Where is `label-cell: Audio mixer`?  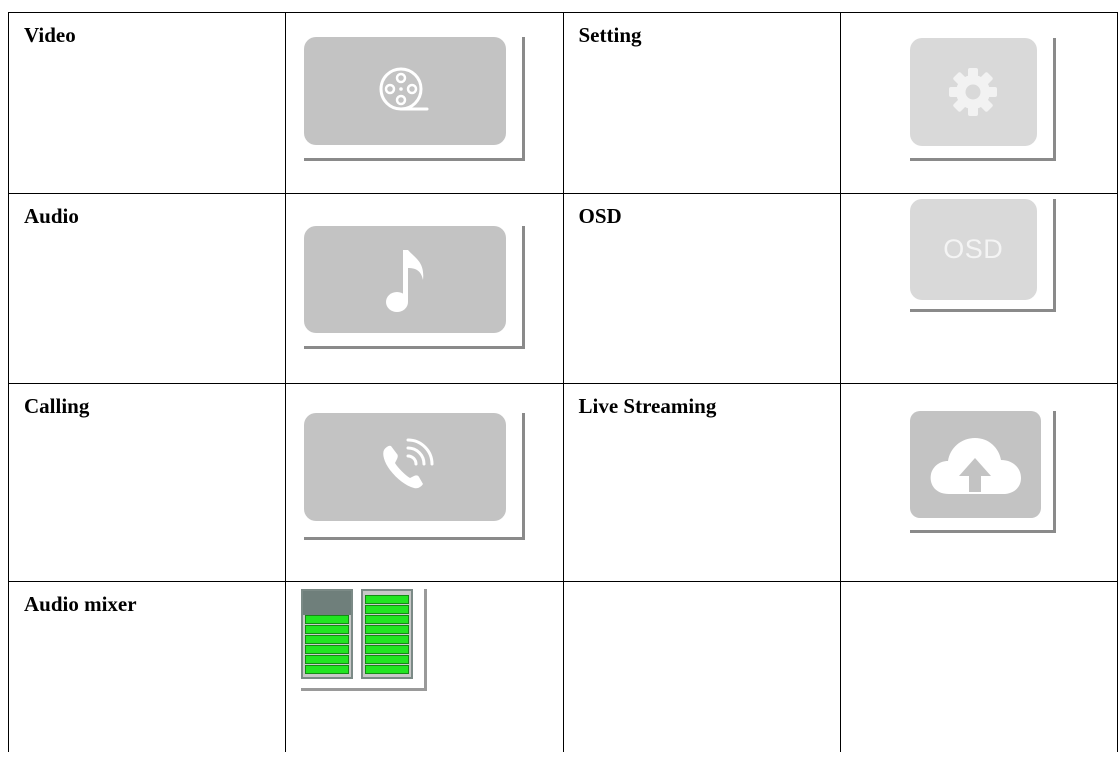
label-cell: Audio mixer is located at coordinates (147, 666).